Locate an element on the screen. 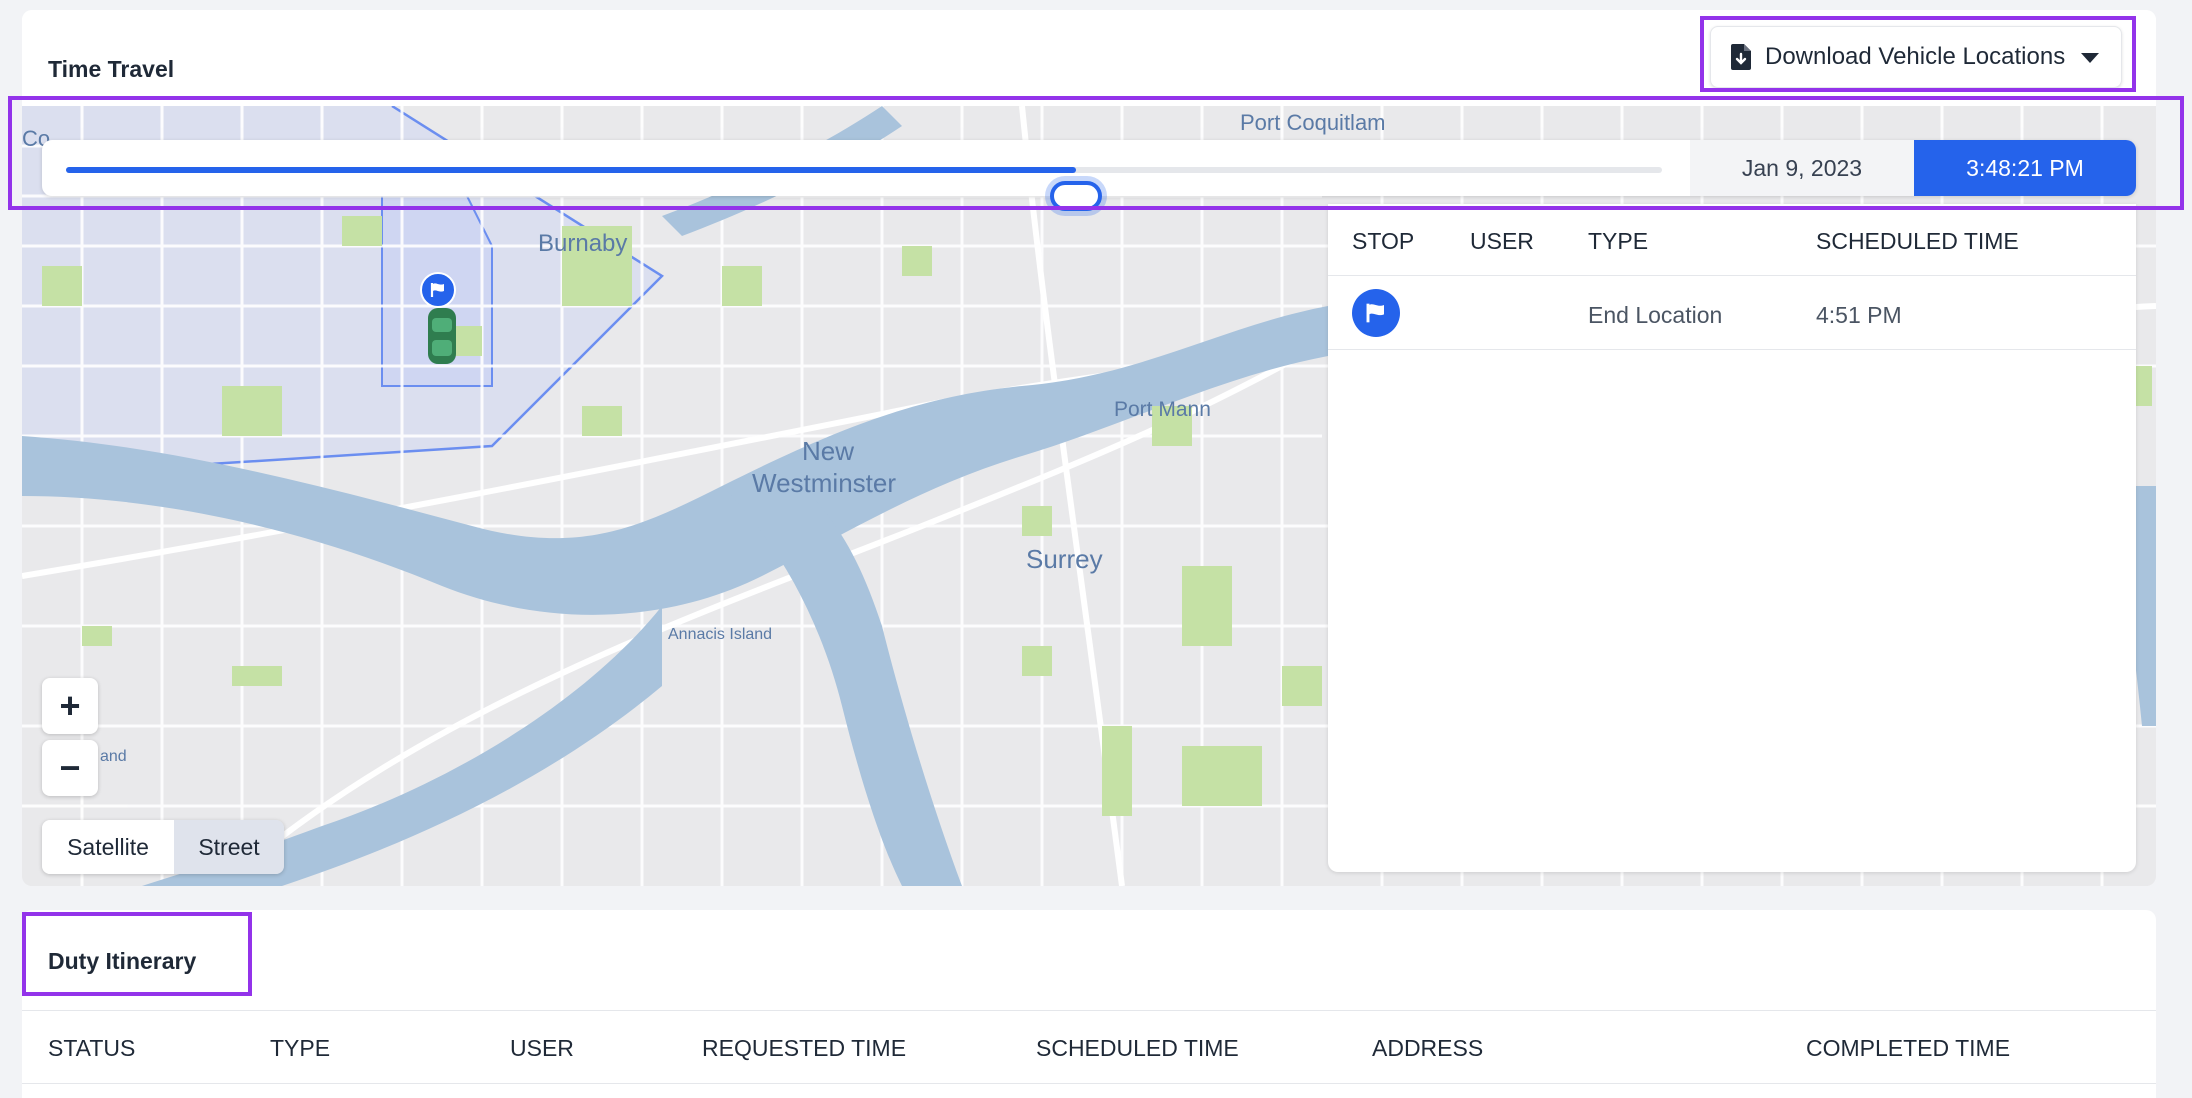  table-row: End Location 4:51 PM is located at coordinates (1732, 313).